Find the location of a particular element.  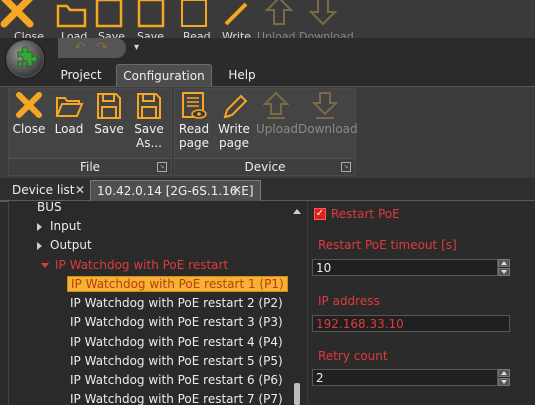

tree-item-watchdog-p5: IP Watchdog with PoE restart 5 (P5) is located at coordinates (176, 361).